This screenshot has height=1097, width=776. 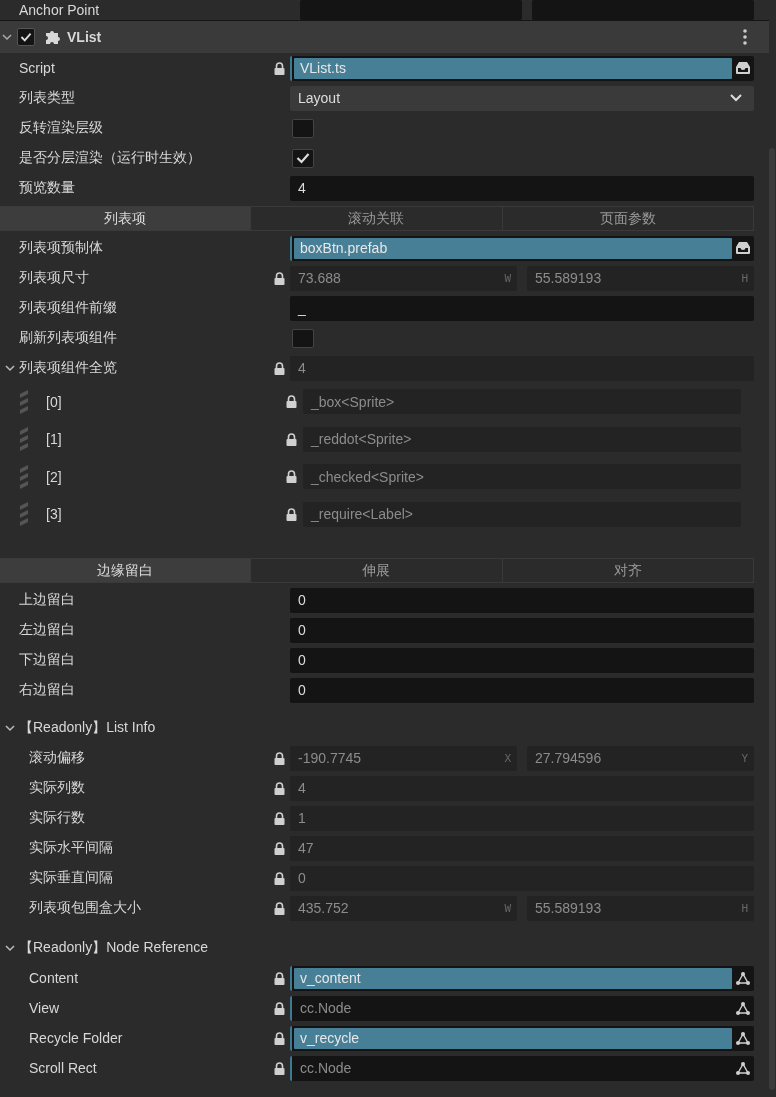 I want to click on property-label: Scroll Rect, so click(x=63, y=1068).